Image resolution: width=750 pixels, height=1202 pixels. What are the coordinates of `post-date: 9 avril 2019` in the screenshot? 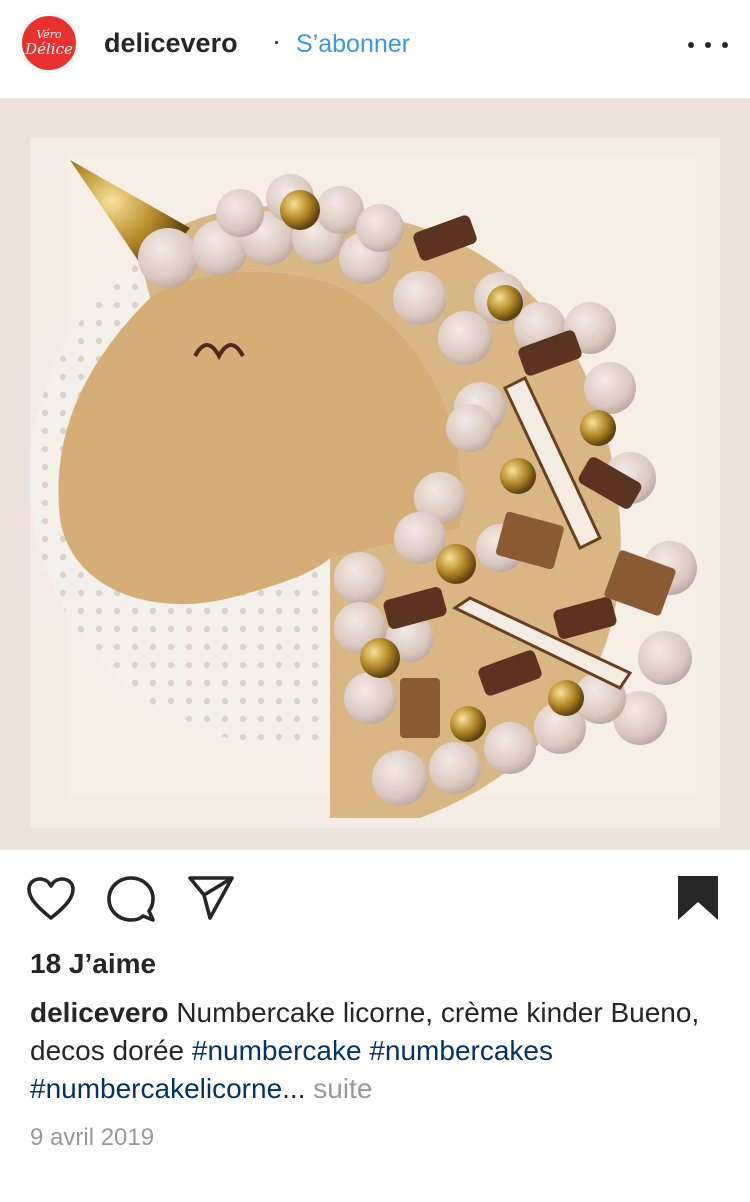 It's located at (92, 1137).